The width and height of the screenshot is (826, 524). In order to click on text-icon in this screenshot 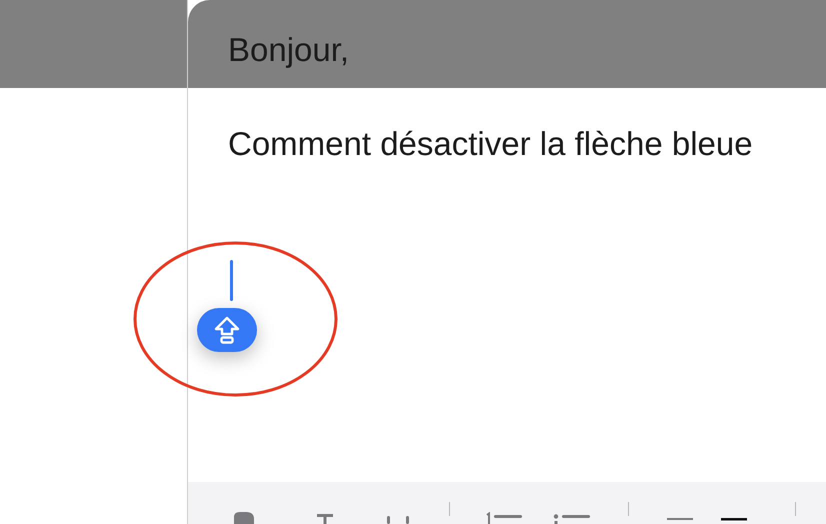, I will do `click(325, 518)`.